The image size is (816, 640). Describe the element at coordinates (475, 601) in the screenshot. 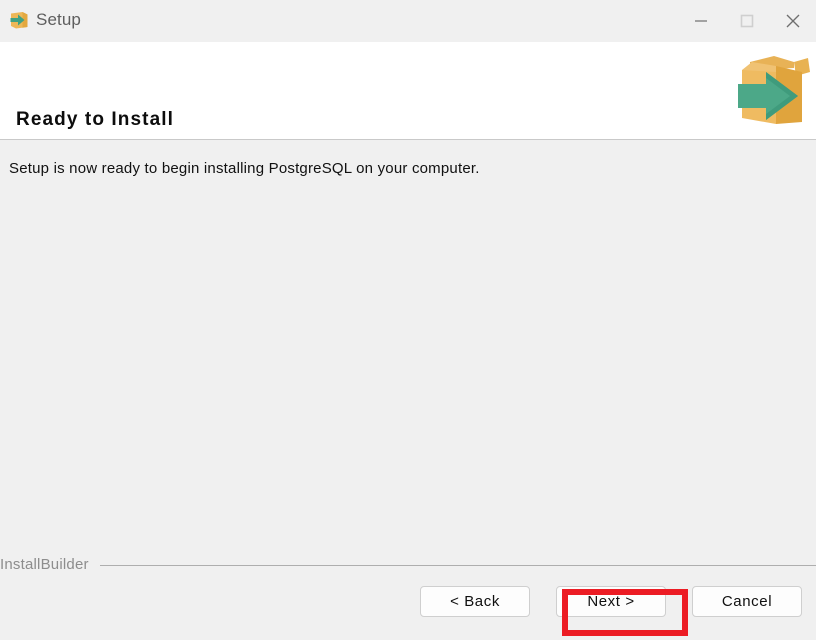

I see `back-button: < Back` at that location.